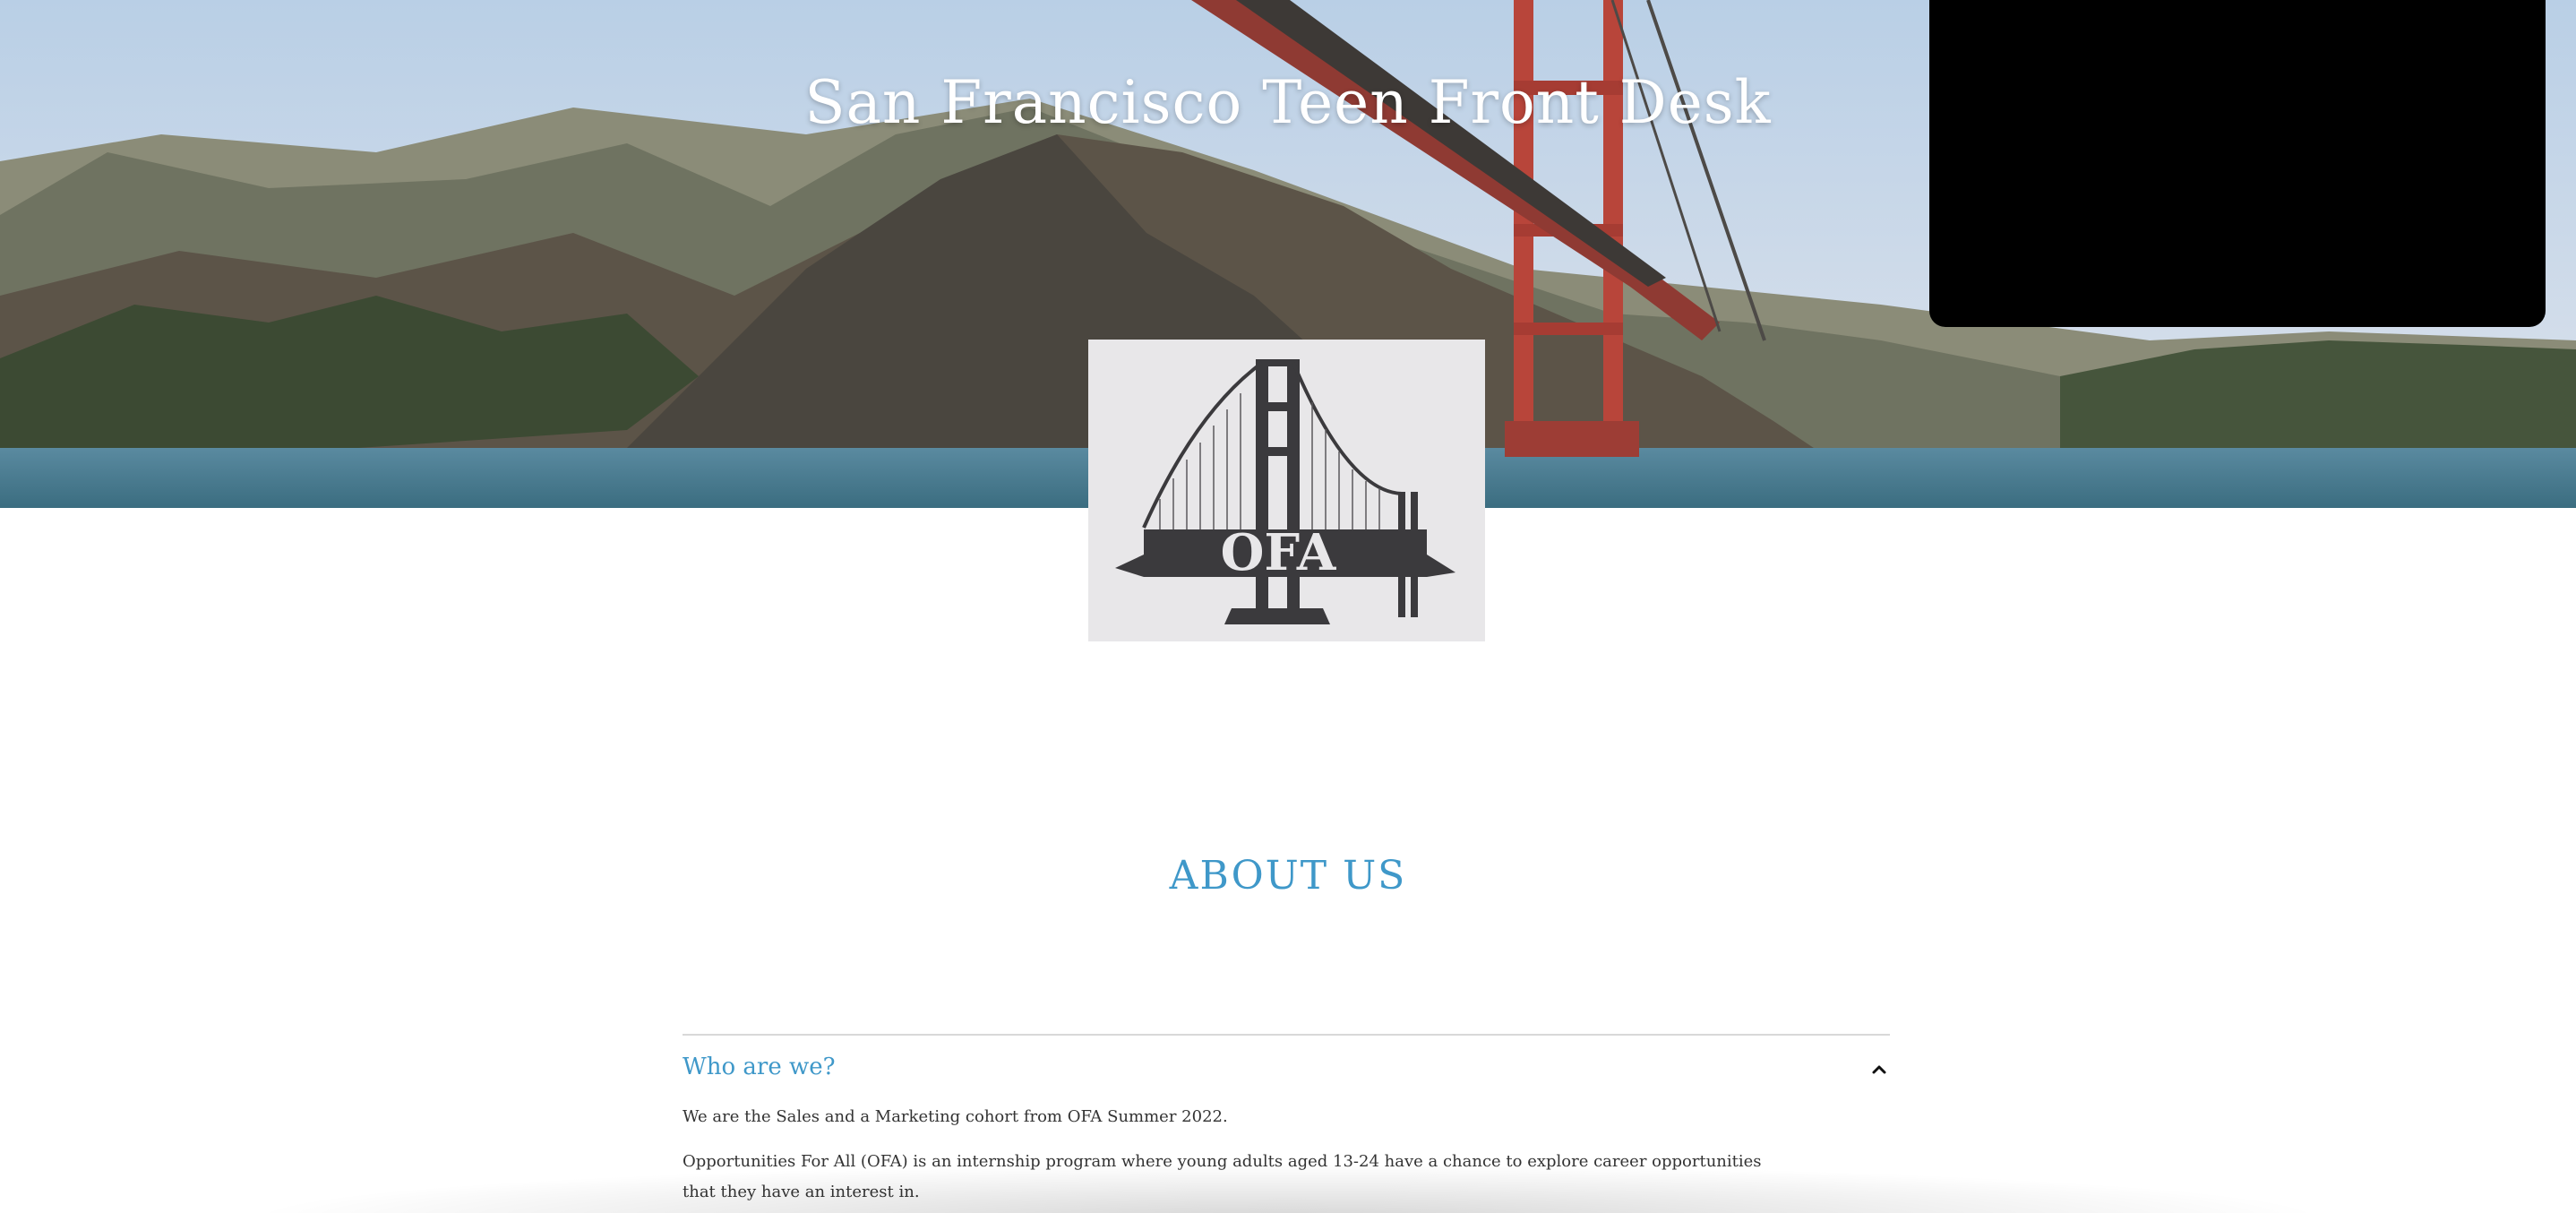 Image resolution: width=2576 pixels, height=1213 pixels. I want to click on accordion-title: Who are we?, so click(759, 1067).